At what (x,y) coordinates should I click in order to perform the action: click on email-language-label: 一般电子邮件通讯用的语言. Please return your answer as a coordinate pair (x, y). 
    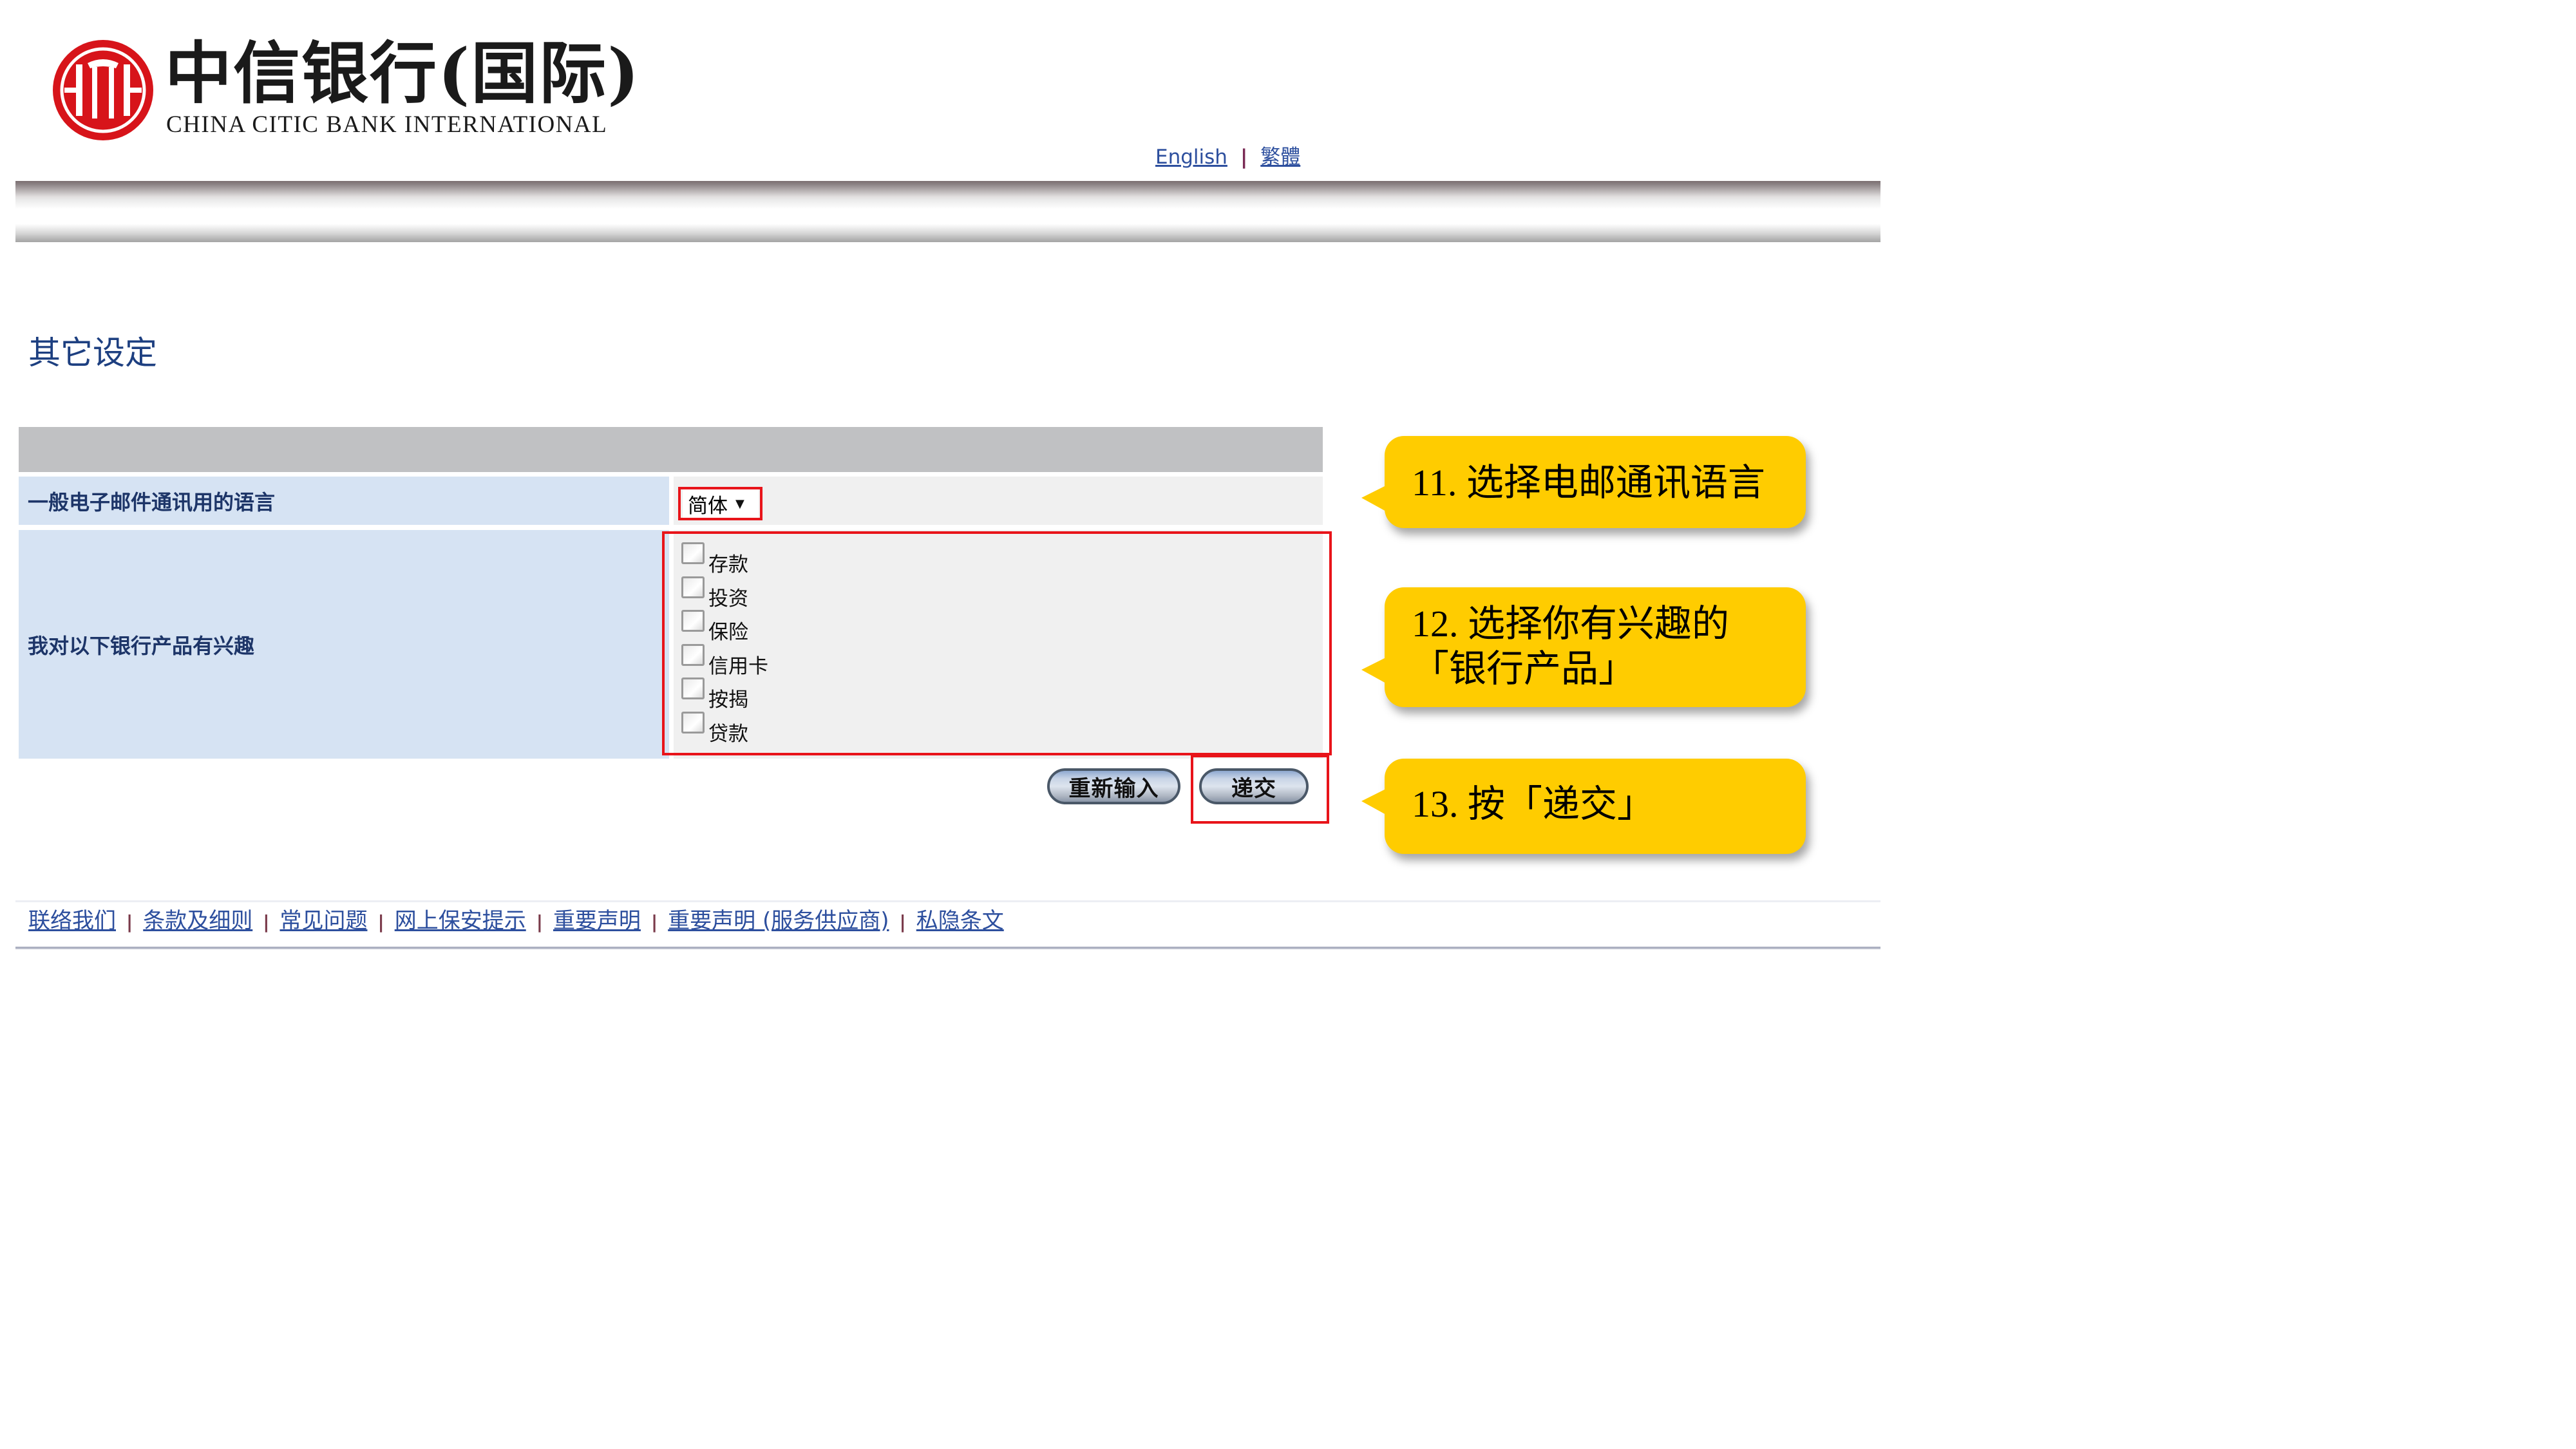
    Looking at the image, I should click on (344, 501).